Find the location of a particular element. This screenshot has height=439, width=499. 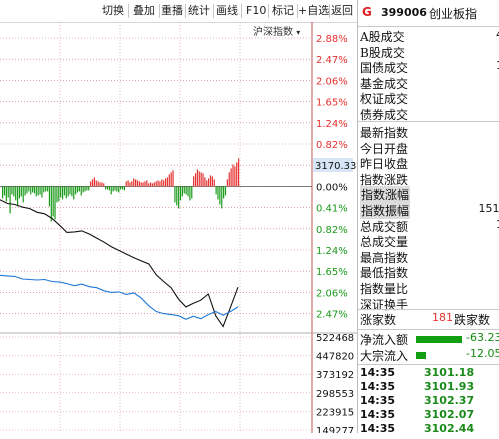

add-watchlist-button: +自选 is located at coordinates (313, 11).